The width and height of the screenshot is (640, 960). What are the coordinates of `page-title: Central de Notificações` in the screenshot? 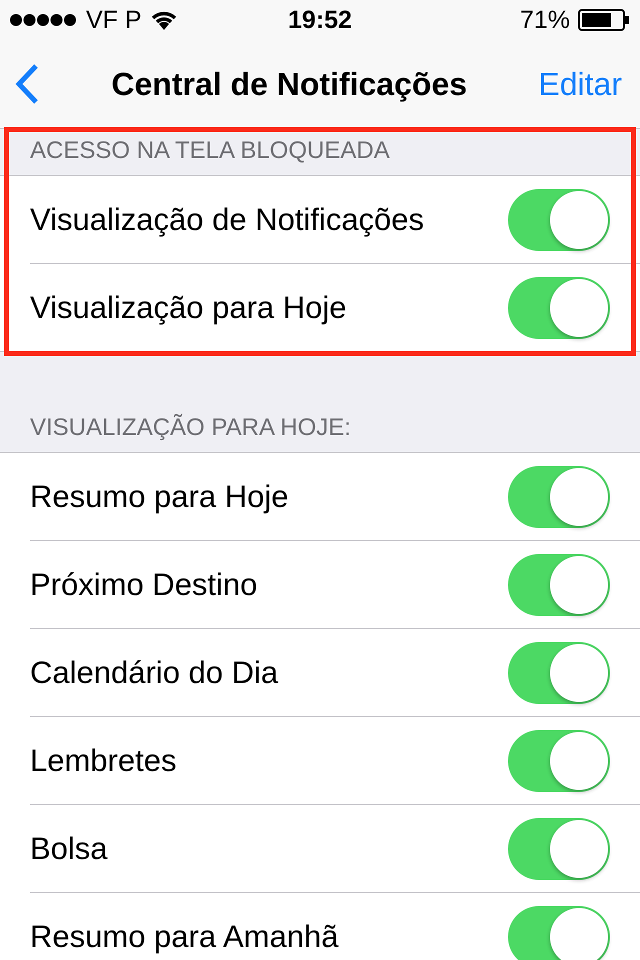 It's located at (289, 84).